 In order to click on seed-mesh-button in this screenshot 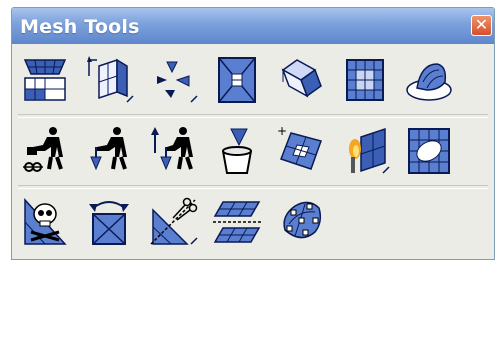, I will do `click(45, 80)`.